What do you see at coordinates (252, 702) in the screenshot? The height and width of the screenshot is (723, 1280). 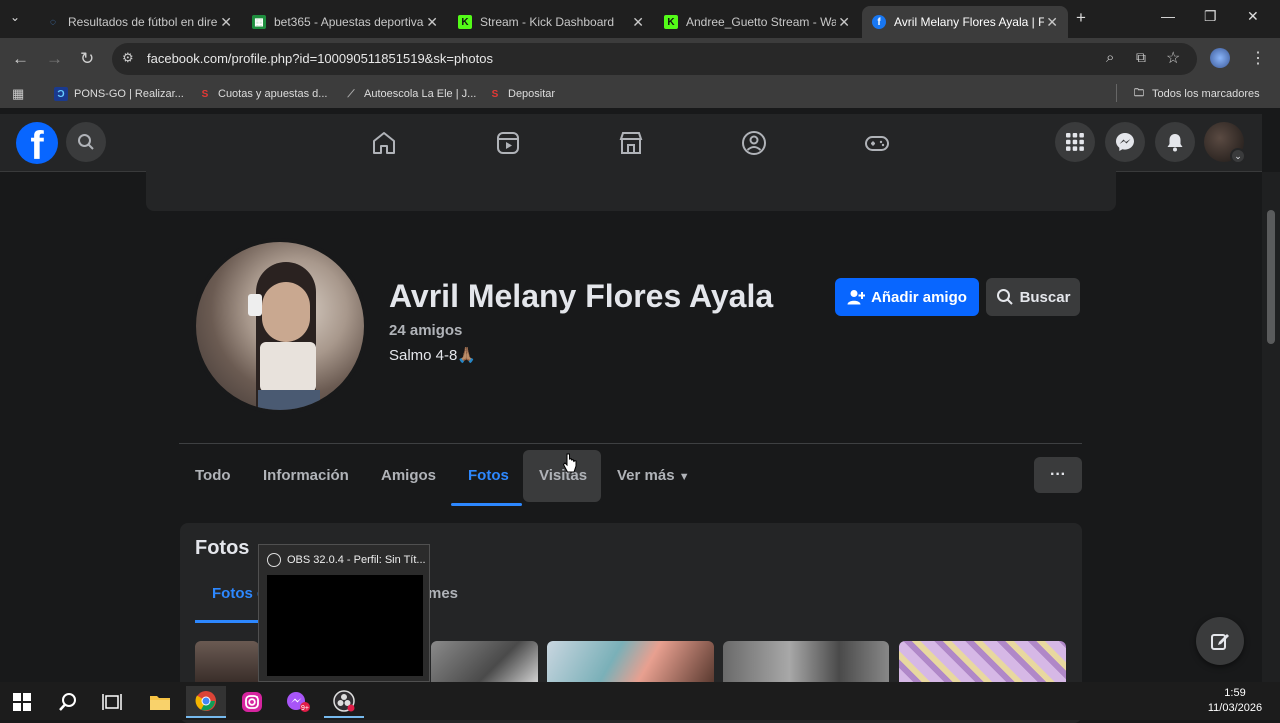 I see `instagram-icon` at bounding box center [252, 702].